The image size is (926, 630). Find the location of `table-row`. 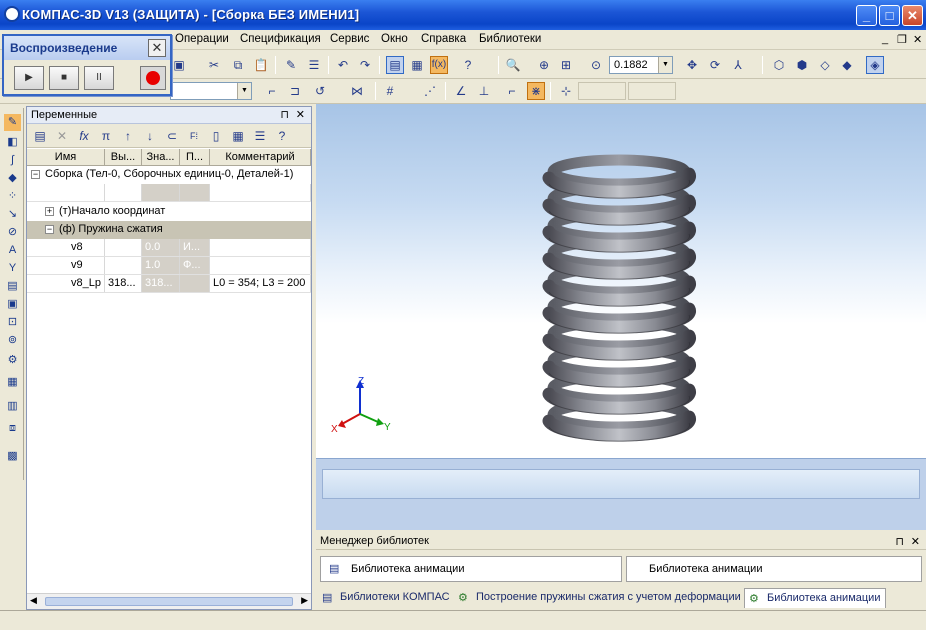

table-row is located at coordinates (169, 193).